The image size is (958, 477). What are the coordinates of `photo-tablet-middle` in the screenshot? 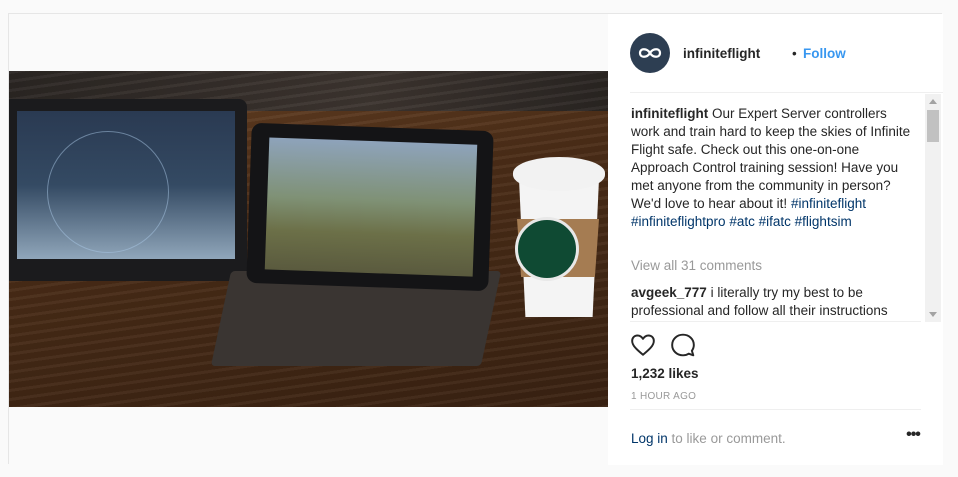 It's located at (370, 207).